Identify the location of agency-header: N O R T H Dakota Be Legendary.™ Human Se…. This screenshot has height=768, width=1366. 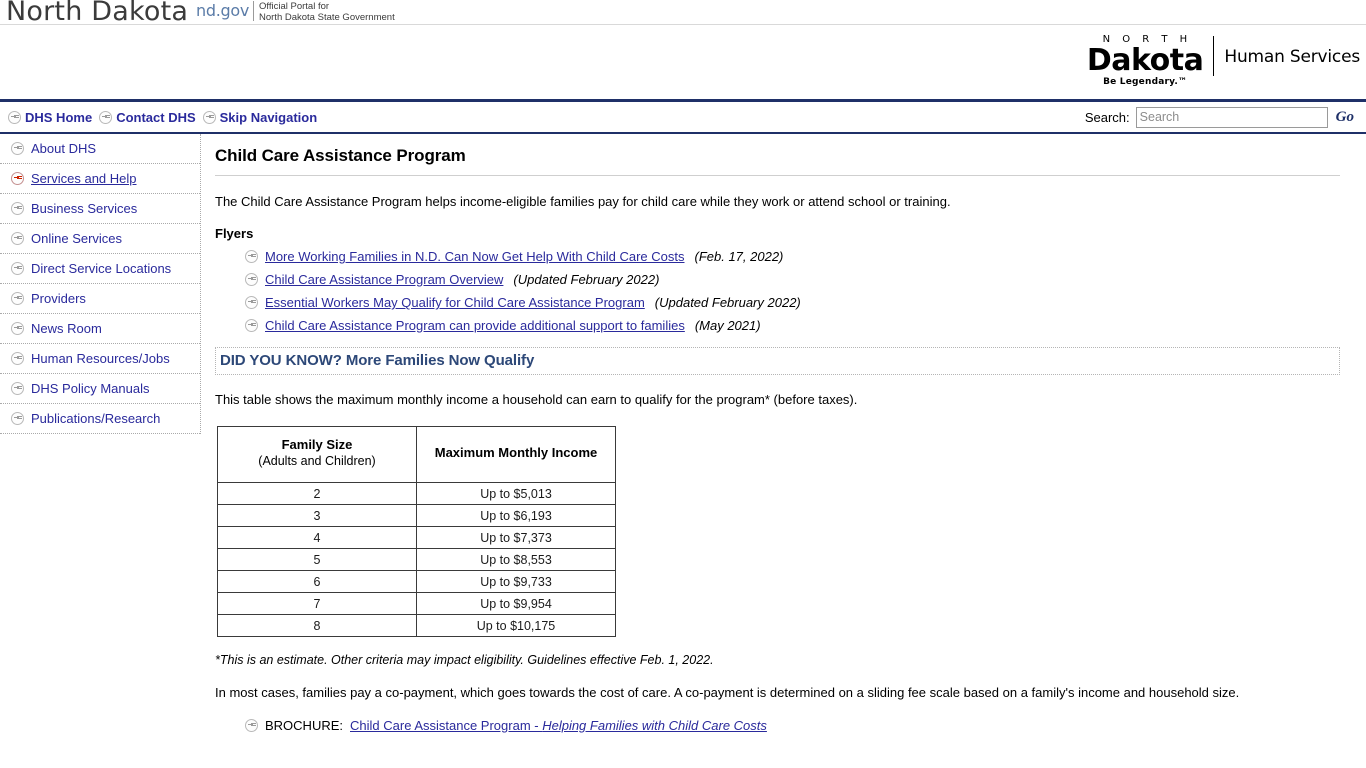
(683, 63).